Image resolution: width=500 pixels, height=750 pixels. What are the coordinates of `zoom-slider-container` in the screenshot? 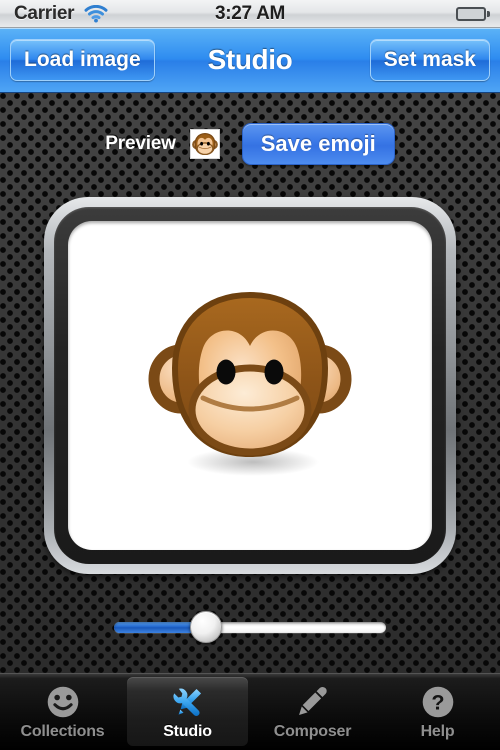 It's located at (250, 627).